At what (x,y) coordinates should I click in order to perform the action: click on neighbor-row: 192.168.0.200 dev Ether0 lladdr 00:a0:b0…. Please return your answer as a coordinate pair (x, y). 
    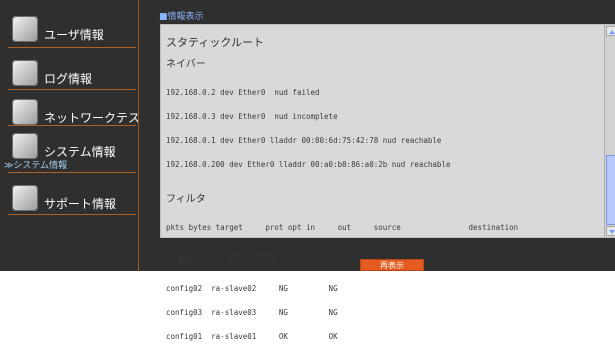
    Looking at the image, I should click on (308, 164).